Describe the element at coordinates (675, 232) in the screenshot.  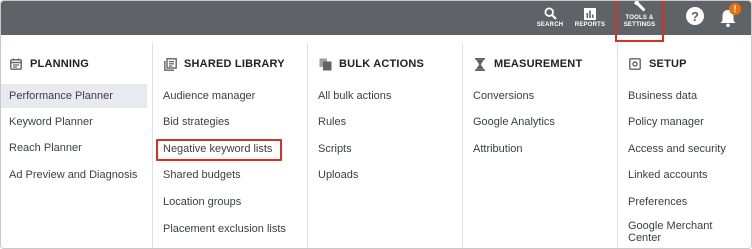
I see `menu-item-google-merchant-center: Google Merchant Center` at that location.